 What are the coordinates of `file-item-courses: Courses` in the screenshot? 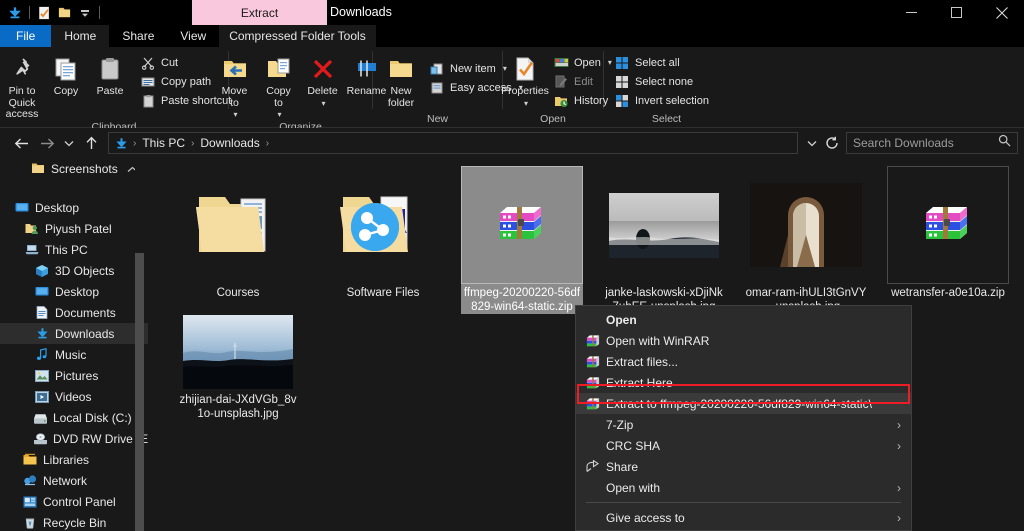 It's located at (238, 233).